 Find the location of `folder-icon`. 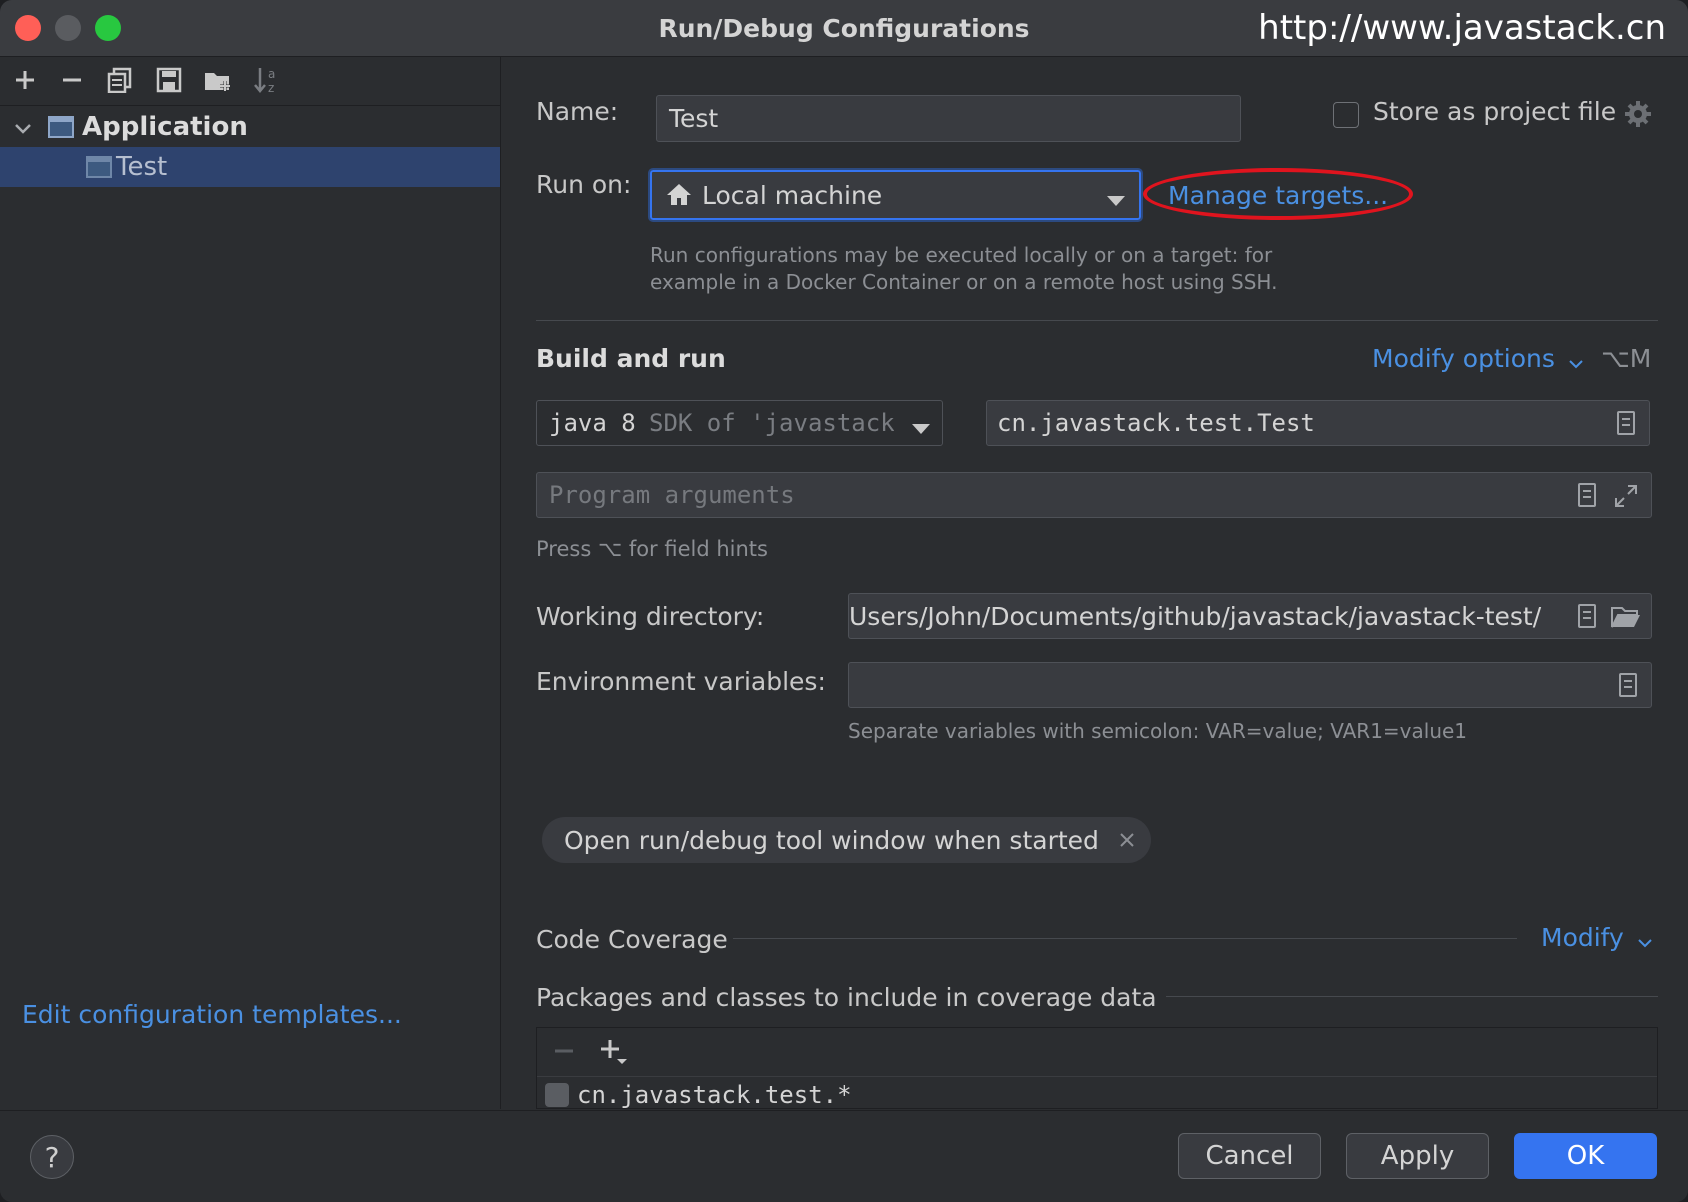

folder-icon is located at coordinates (1626, 619).